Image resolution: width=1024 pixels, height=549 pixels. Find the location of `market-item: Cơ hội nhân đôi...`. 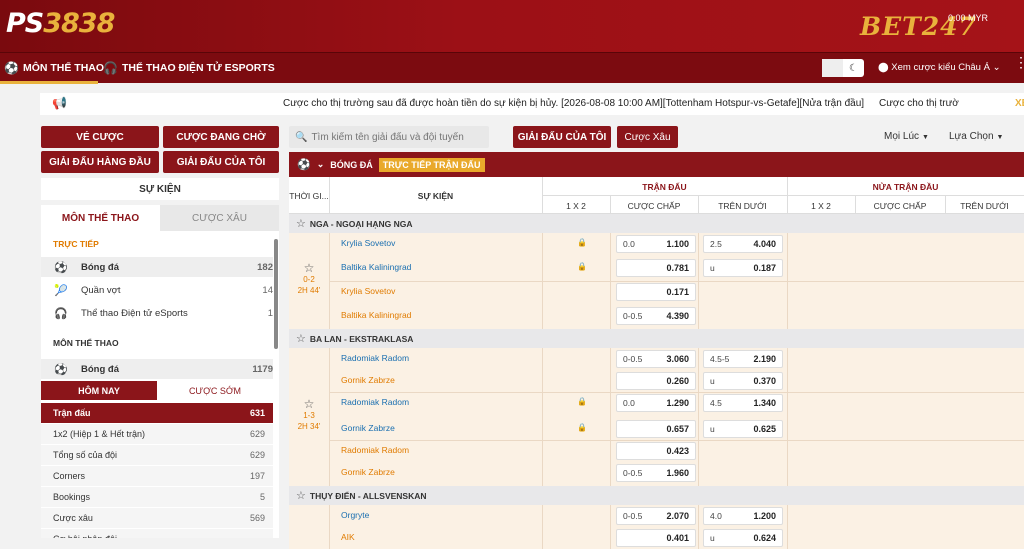

market-item: Cơ hội nhân đôi... is located at coordinates (157, 533).